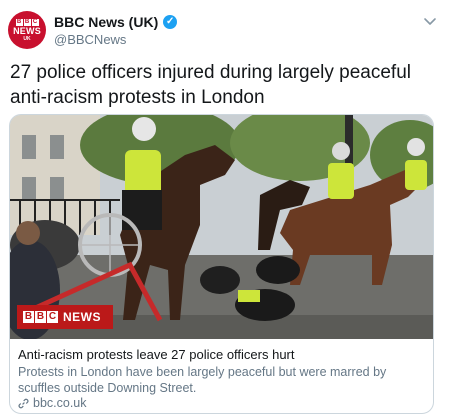  What do you see at coordinates (90, 39) in the screenshot?
I see `account-handle: @BBCNews` at bounding box center [90, 39].